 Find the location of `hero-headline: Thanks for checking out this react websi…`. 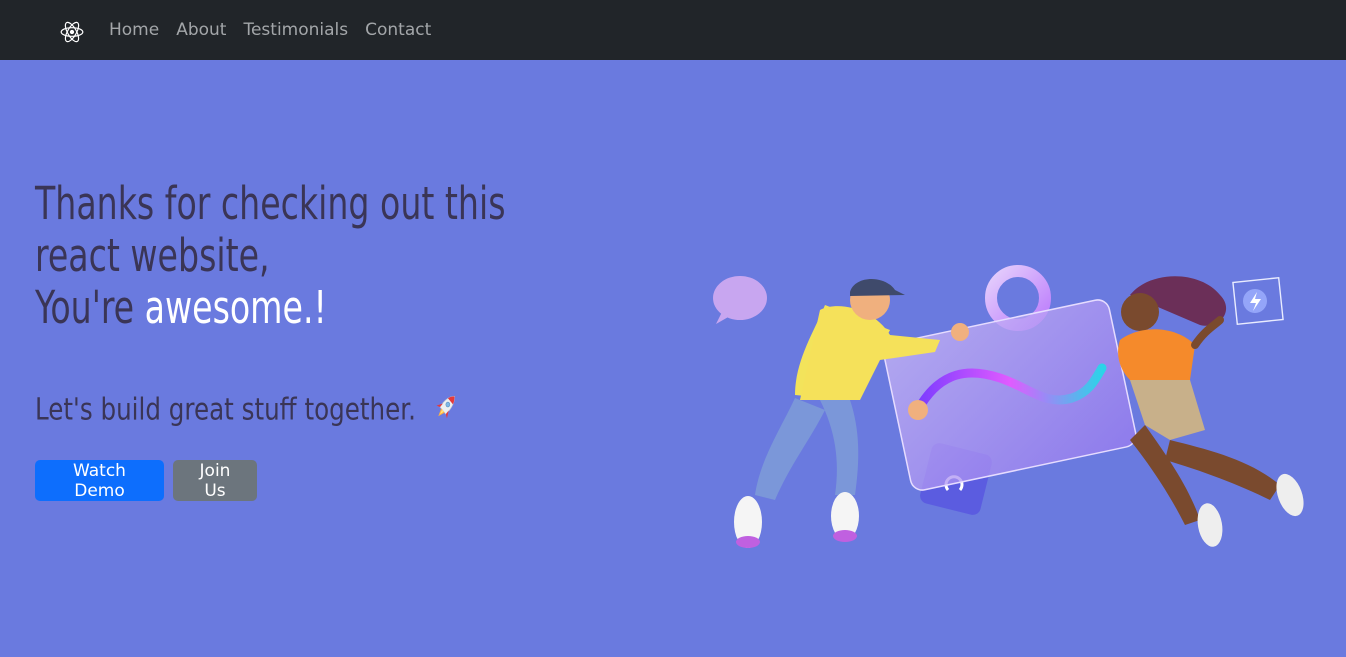

hero-headline: Thanks for checking out this react websi… is located at coordinates (289, 256).